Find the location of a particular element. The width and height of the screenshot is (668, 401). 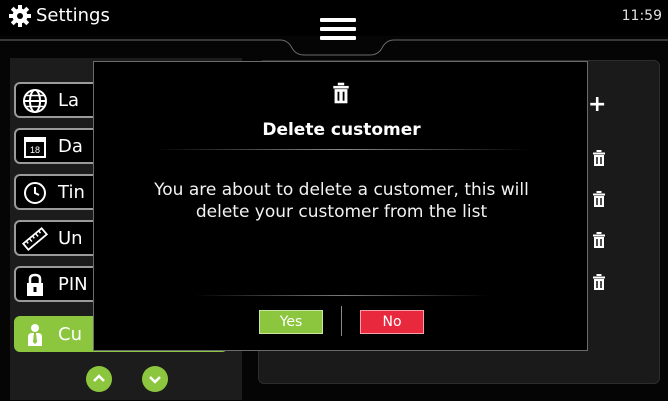

scroll-up-button is located at coordinates (99, 379).